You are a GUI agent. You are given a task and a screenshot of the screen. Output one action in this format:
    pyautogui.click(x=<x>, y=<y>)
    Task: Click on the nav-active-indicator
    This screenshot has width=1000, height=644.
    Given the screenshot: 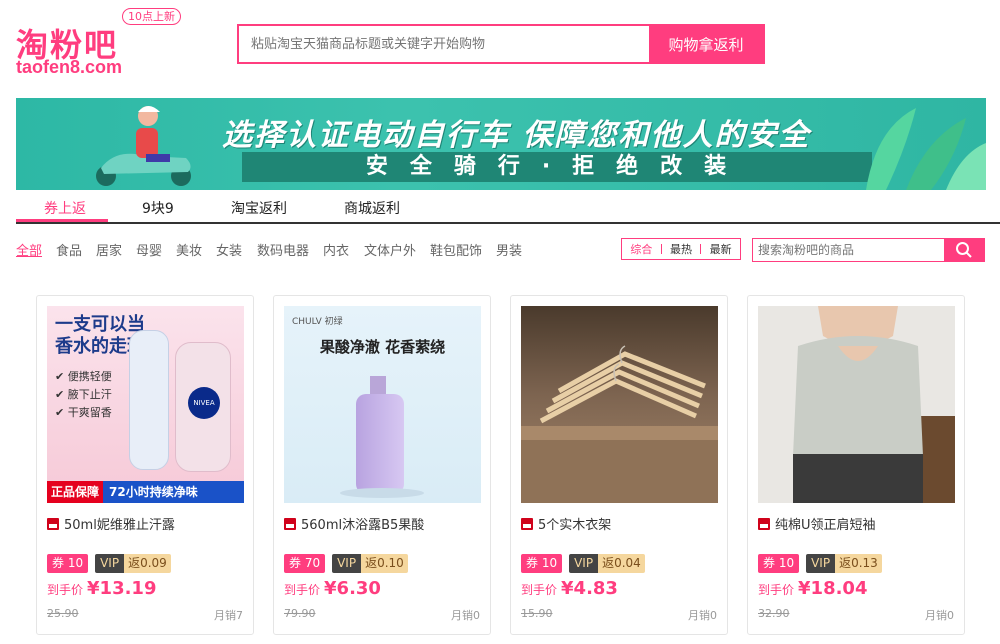 What is the action you would take?
    pyautogui.click(x=62, y=220)
    